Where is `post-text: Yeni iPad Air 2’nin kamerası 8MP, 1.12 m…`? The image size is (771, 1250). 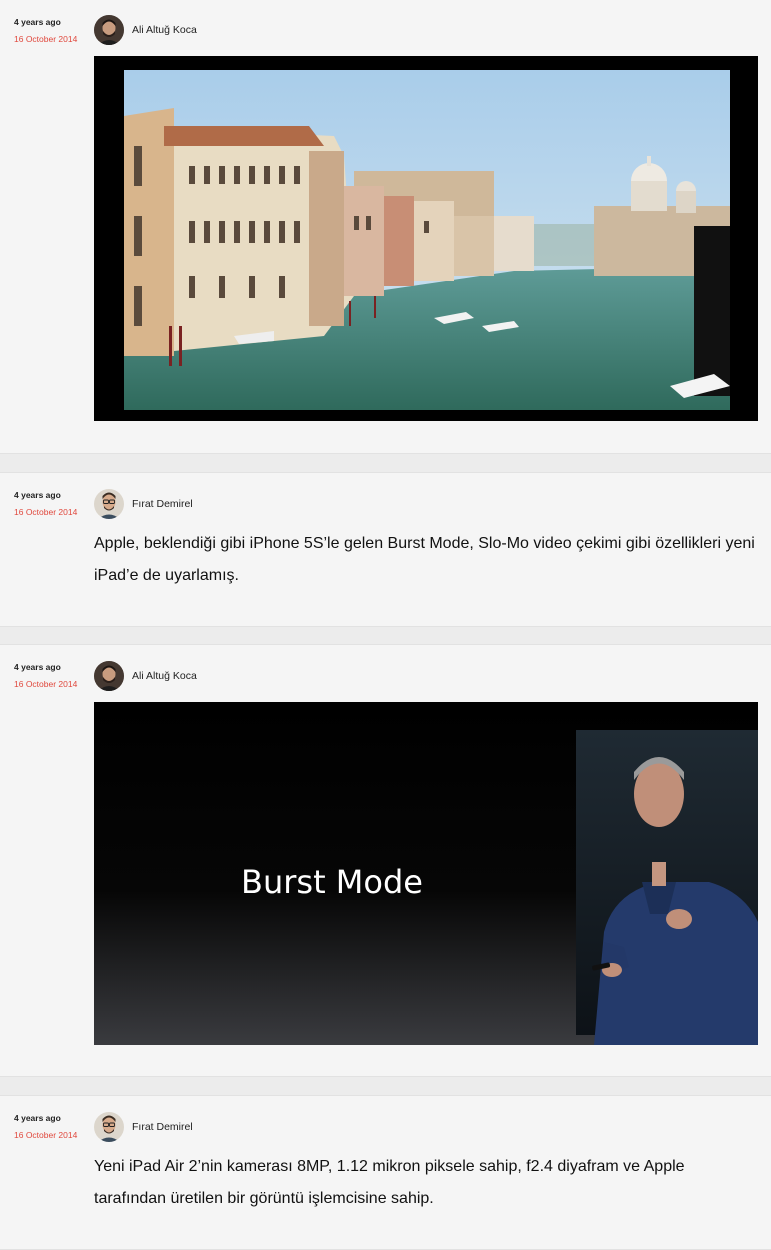 post-text: Yeni iPad Air 2’nin kamerası 8MP, 1.12 m… is located at coordinates (389, 1182).